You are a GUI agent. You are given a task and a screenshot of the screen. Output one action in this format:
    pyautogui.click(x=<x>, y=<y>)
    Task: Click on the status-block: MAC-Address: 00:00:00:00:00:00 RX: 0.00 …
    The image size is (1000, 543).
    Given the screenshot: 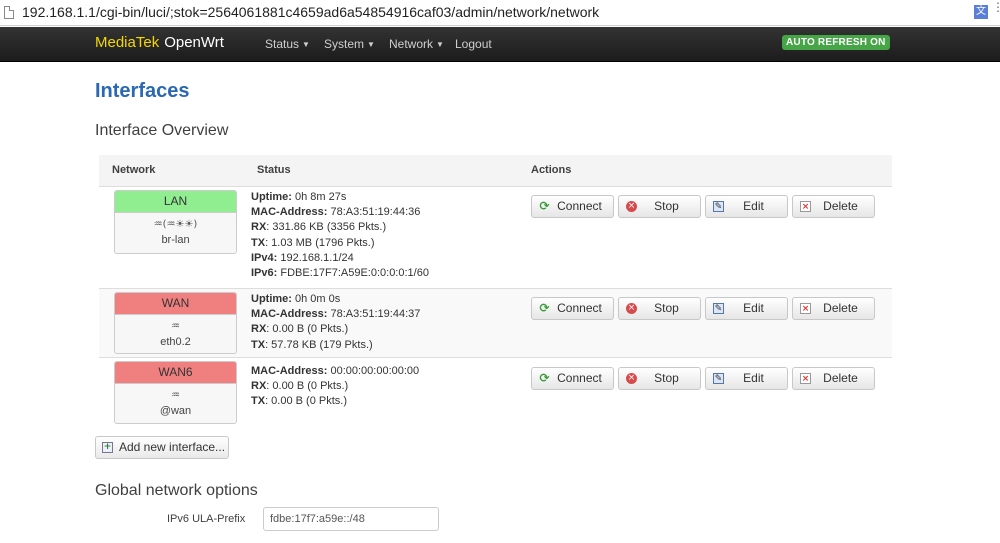 What is the action you would take?
    pyautogui.click(x=335, y=387)
    